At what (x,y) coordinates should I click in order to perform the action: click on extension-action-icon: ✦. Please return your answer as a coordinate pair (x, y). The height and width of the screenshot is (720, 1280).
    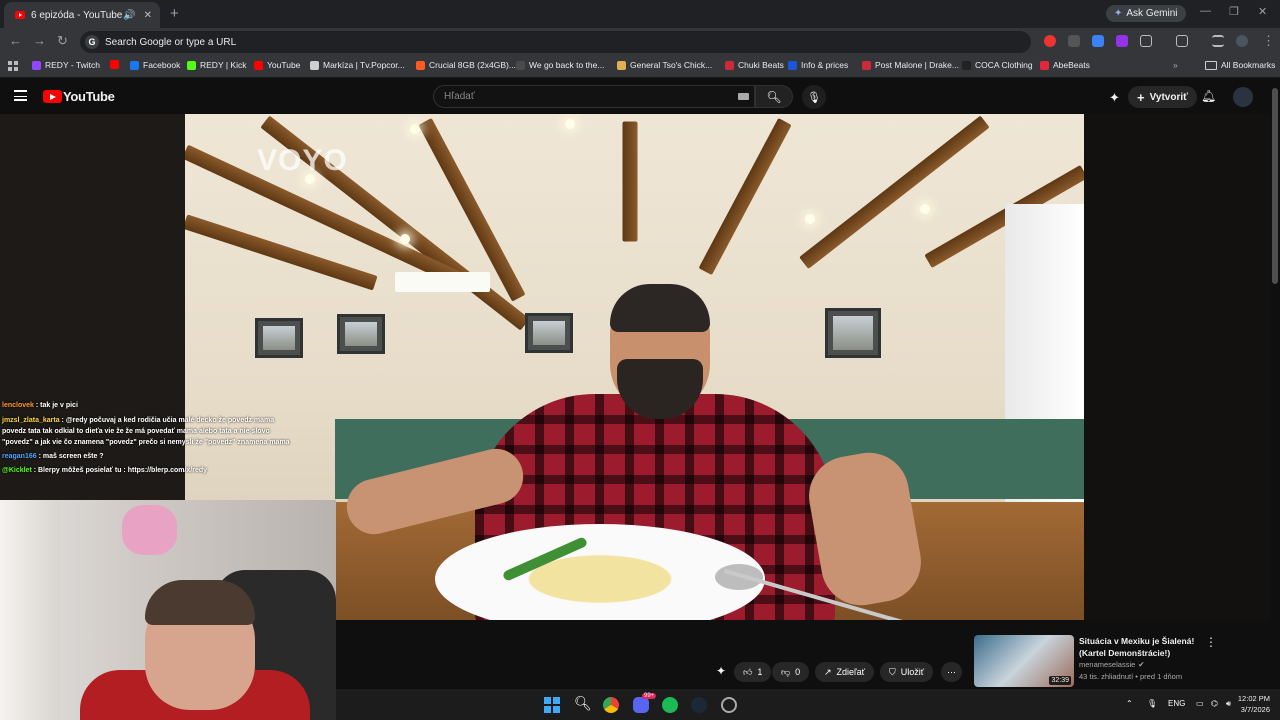
    Looking at the image, I should click on (721, 671).